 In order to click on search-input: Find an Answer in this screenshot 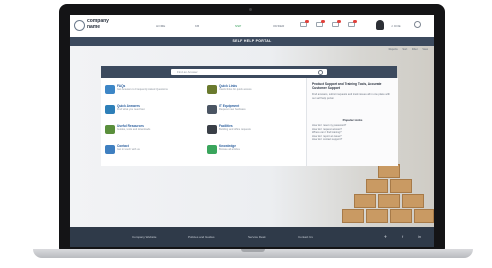, I will do `click(187, 72)`.